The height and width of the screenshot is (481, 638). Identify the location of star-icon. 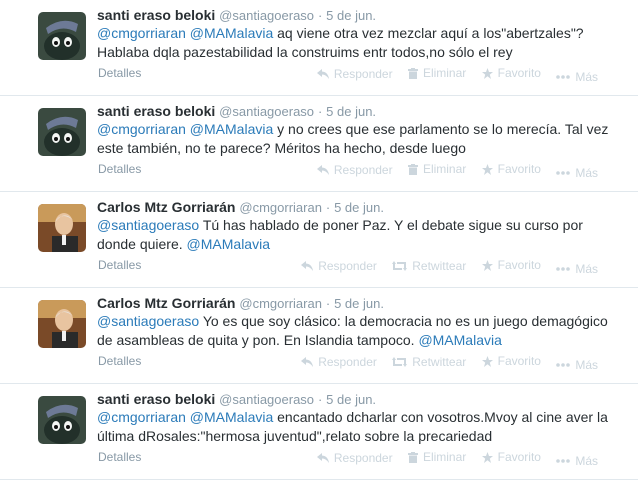
(487, 457).